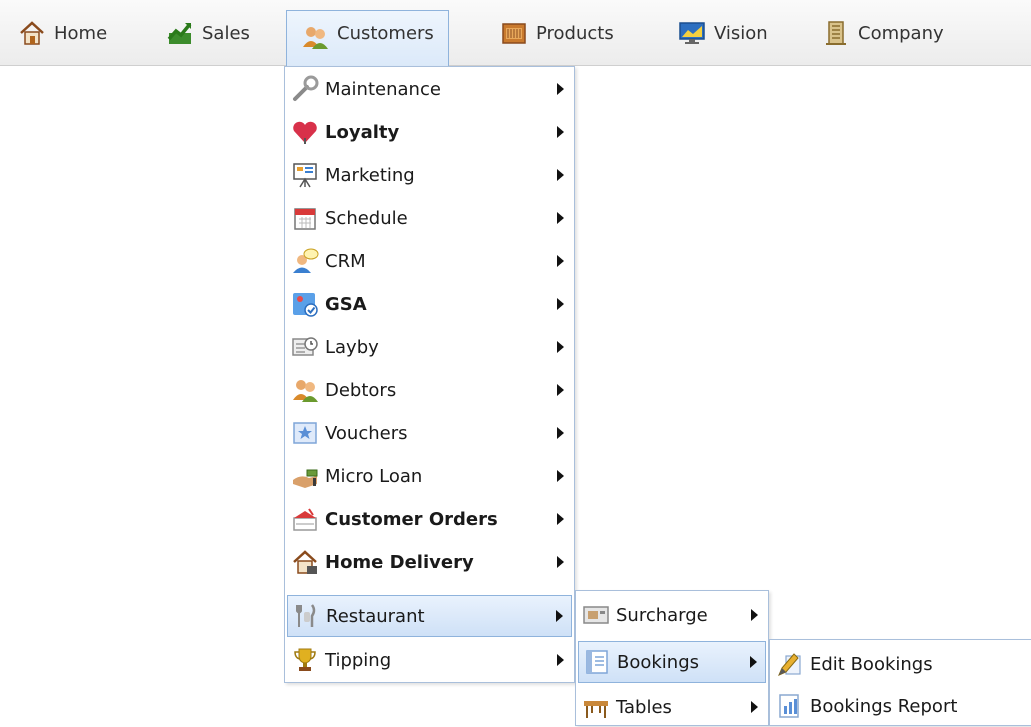  Describe the element at coordinates (374, 476) in the screenshot. I see `menu-item-label: Micro Loan` at that location.